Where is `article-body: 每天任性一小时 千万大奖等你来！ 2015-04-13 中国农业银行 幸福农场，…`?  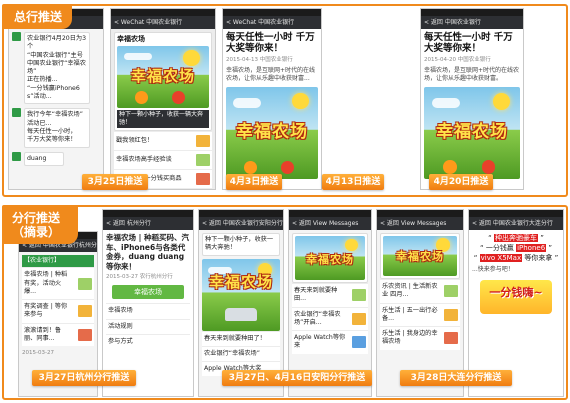 article-body: 每天任性一小时 千万大奖等你来！ 2015-04-13 中国农业银行 幸福农场，… is located at coordinates (272, 109).